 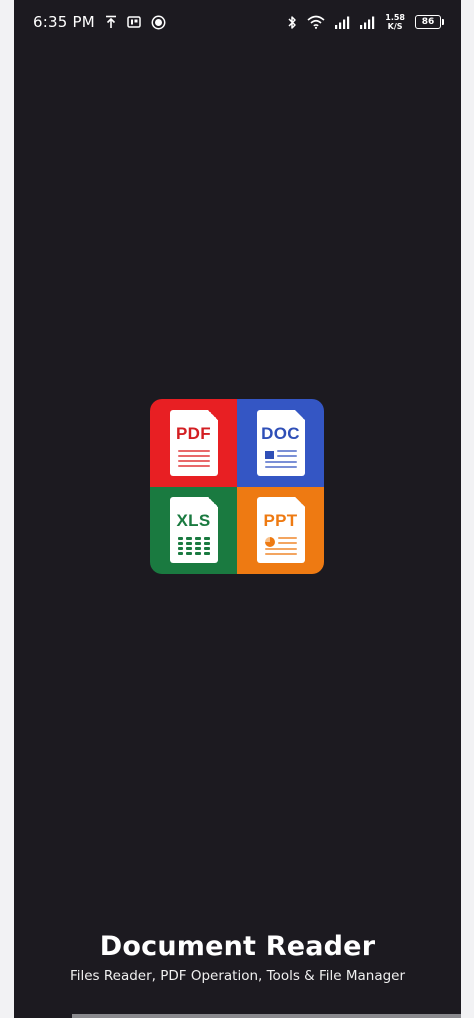 I want to click on app-logo: PDF DOC XLS PPT, so click(x=237, y=486).